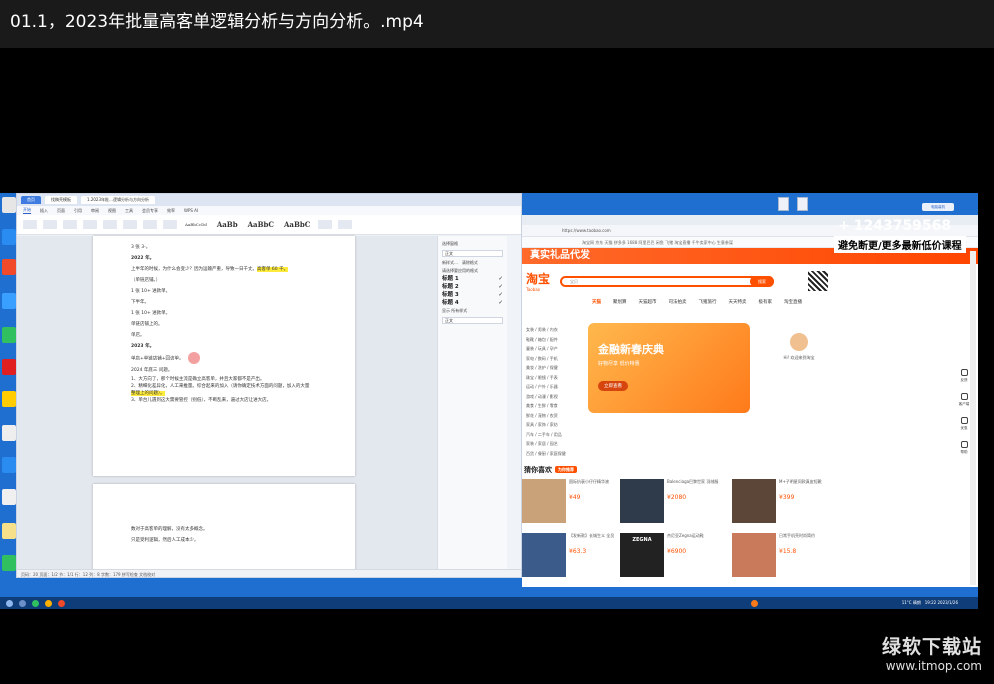 Image resolution: width=994 pixels, height=684 pixels. What do you see at coordinates (224, 529) in the screenshot?
I see `document-page: 数对于高客单的理解，没有太多概念。 只是受利逻辑，然后人工成本少。` at bounding box center [224, 529].